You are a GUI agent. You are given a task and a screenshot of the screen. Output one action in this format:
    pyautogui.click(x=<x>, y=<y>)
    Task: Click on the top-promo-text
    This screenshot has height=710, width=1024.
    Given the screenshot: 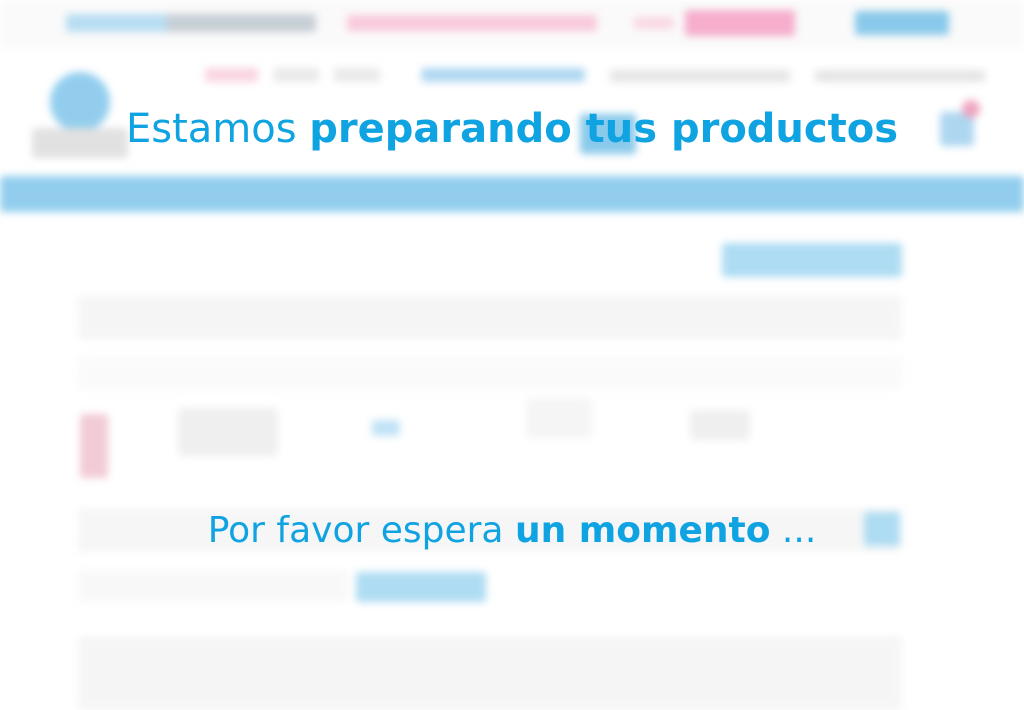 What is the action you would take?
    pyautogui.click(x=472, y=23)
    